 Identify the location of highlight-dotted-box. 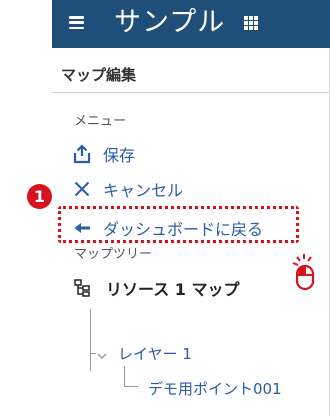
(178, 224).